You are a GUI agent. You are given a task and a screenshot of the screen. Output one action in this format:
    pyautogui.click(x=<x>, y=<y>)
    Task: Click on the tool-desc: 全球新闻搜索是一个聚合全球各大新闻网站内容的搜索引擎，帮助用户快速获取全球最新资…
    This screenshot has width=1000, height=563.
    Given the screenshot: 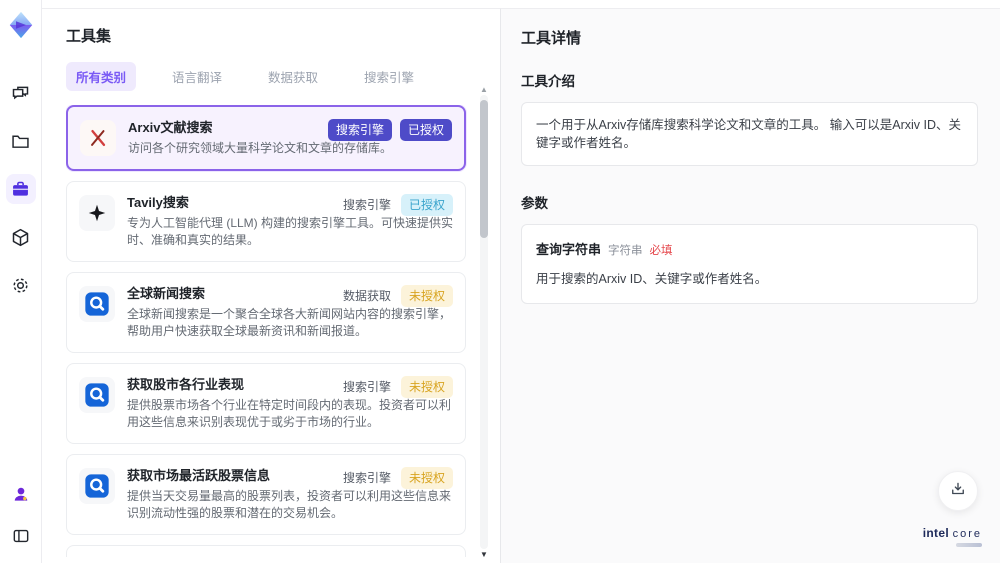 What is the action you would take?
    pyautogui.click(x=289, y=322)
    